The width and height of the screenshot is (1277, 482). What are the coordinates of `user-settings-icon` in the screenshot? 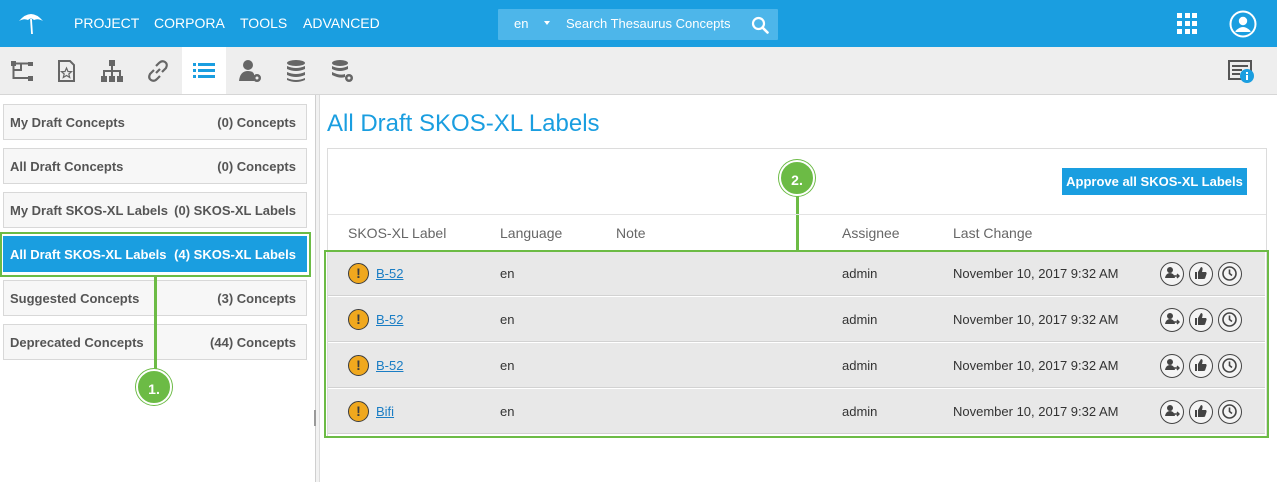 It's located at (250, 70).